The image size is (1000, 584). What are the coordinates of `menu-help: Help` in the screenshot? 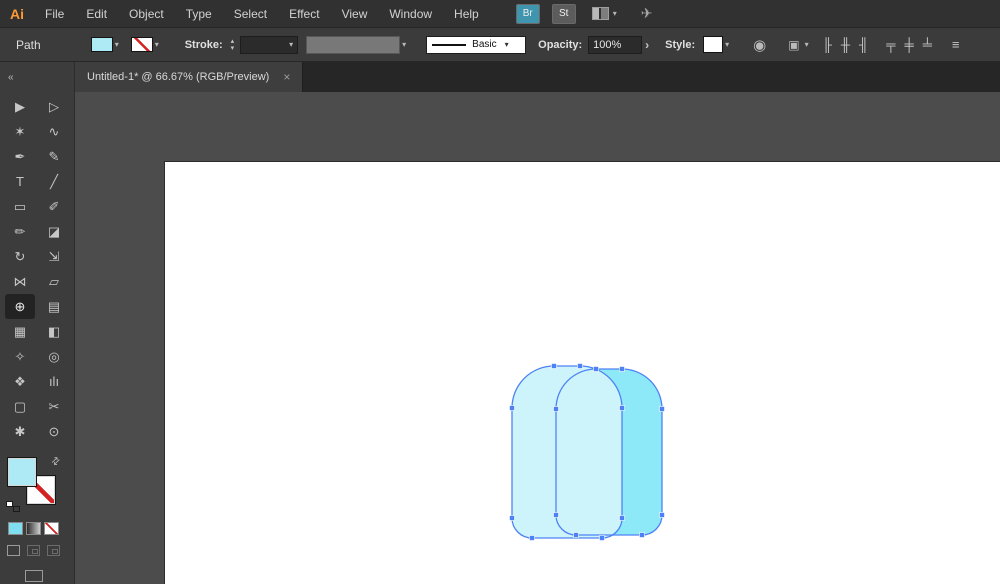 It's located at (466, 14).